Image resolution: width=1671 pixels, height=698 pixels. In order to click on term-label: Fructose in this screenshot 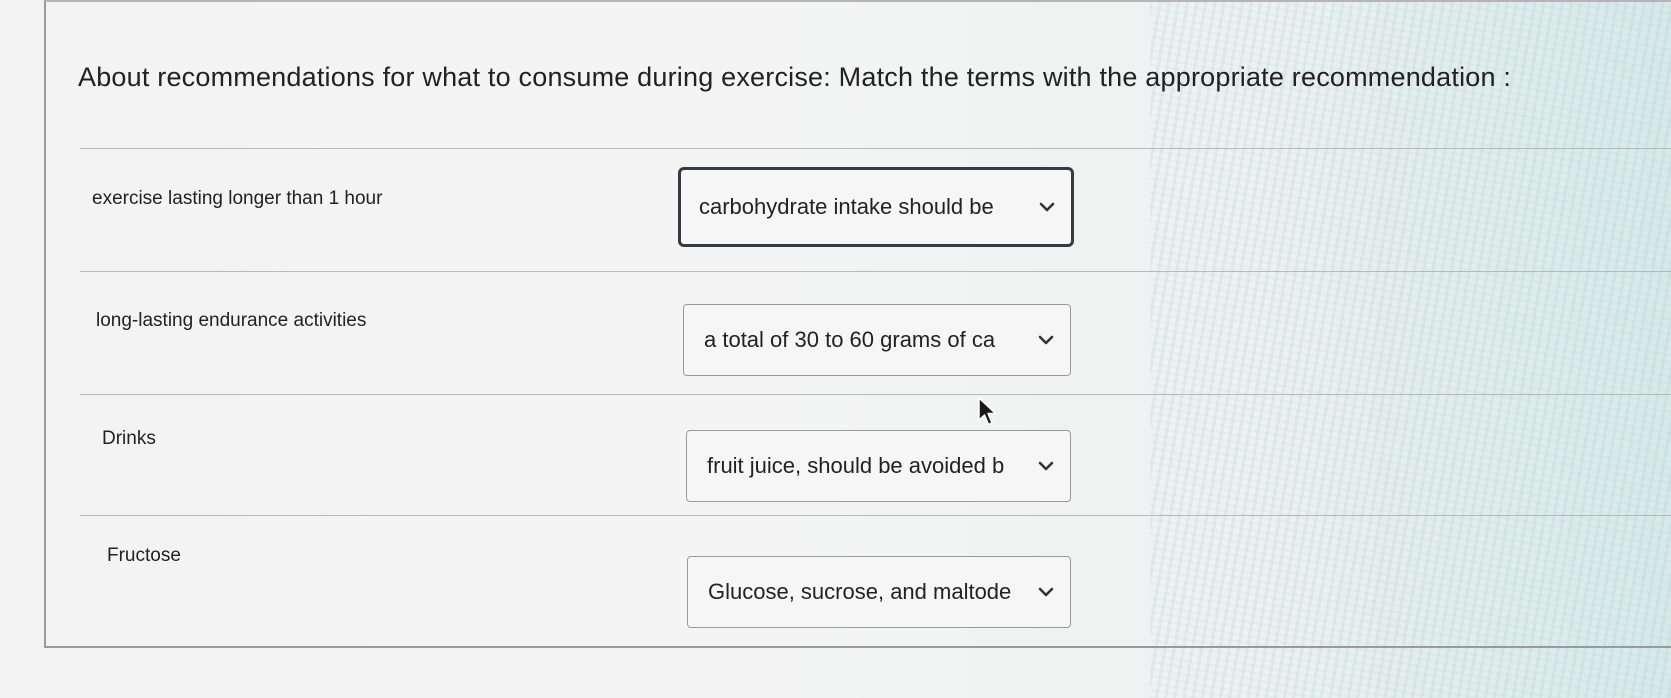, I will do `click(144, 555)`.